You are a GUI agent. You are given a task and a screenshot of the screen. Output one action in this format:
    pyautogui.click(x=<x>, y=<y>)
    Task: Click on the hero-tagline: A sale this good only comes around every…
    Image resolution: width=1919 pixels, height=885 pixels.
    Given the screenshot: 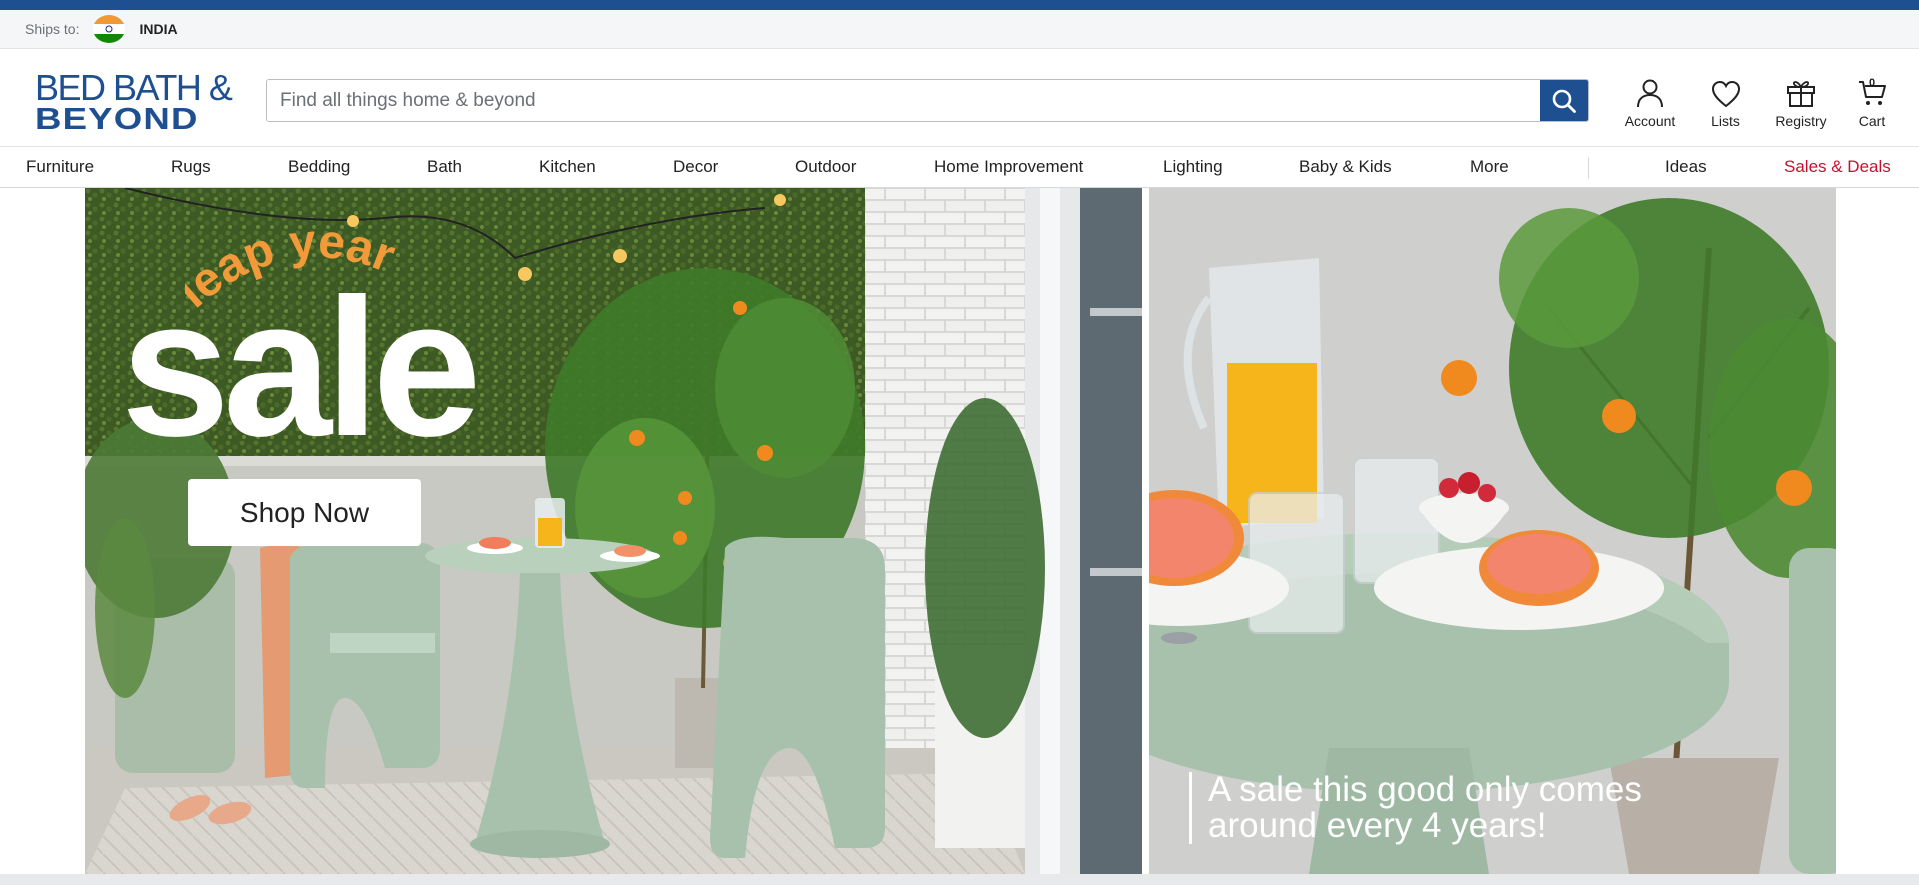 What is the action you would take?
    pyautogui.click(x=1415, y=808)
    